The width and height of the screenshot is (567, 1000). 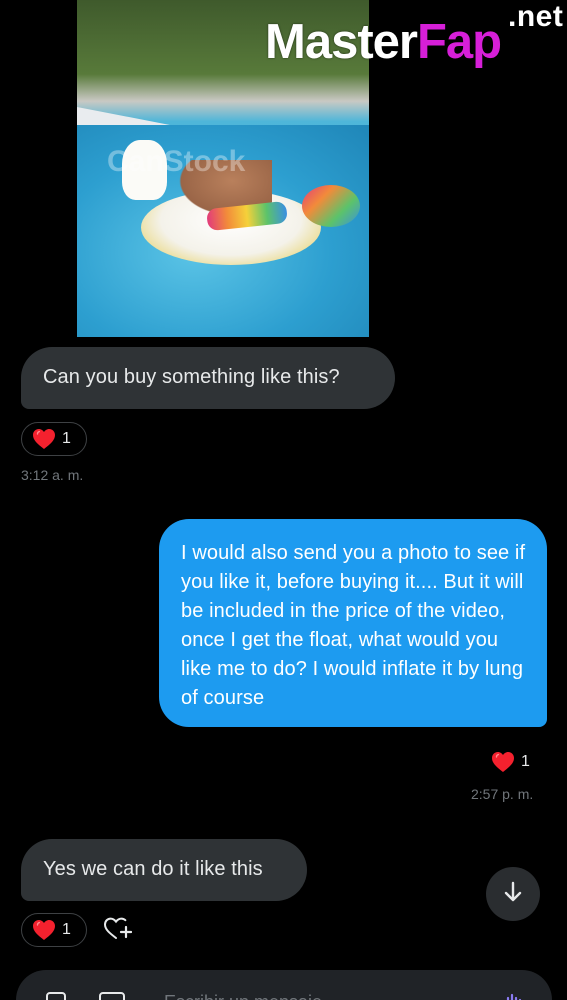 I want to click on incoming-message-bubble: Yes we can do it like this, so click(x=164, y=870).